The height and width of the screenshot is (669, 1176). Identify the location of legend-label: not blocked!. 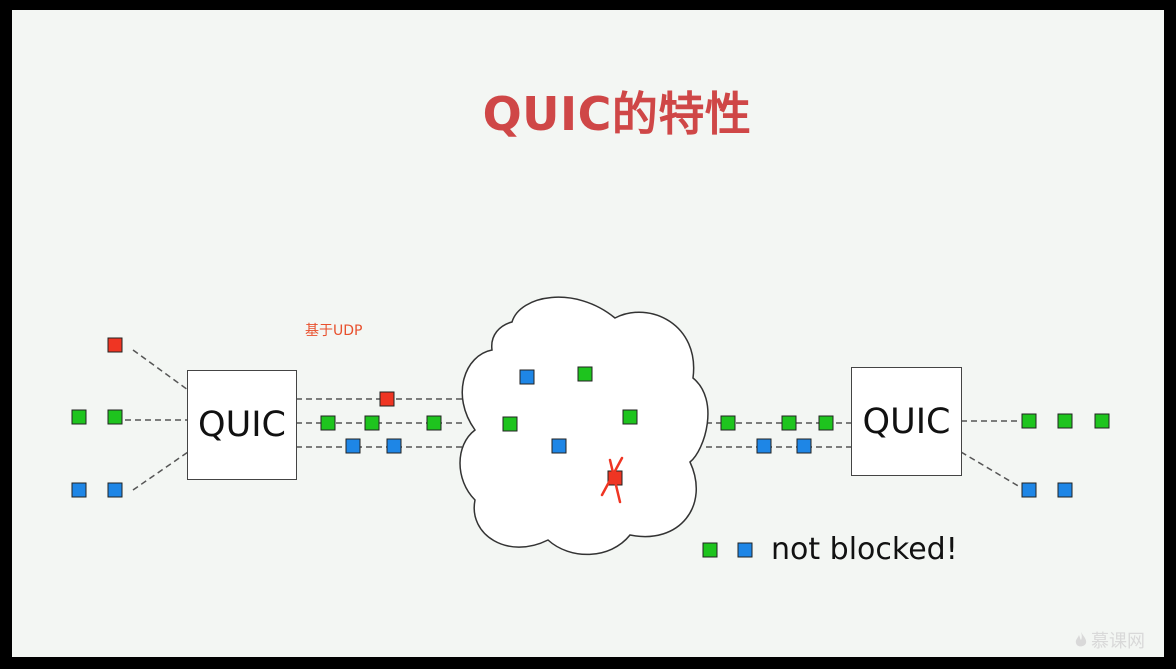
(864, 549).